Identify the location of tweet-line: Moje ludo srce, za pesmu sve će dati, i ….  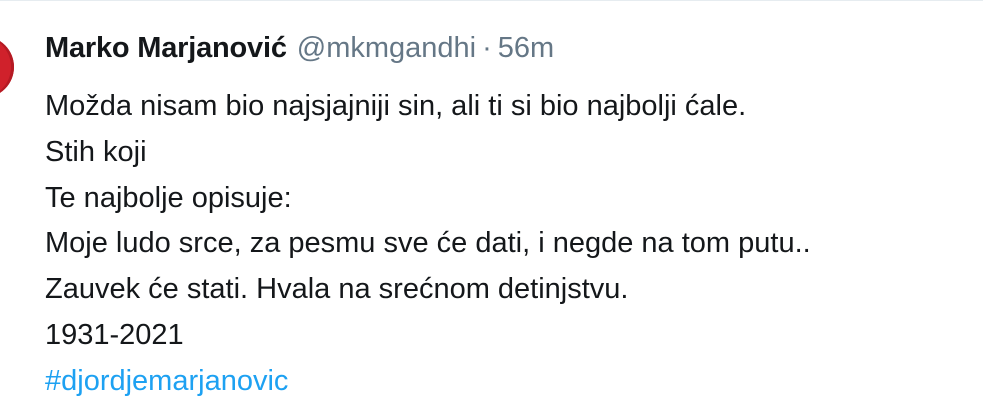
(428, 243).